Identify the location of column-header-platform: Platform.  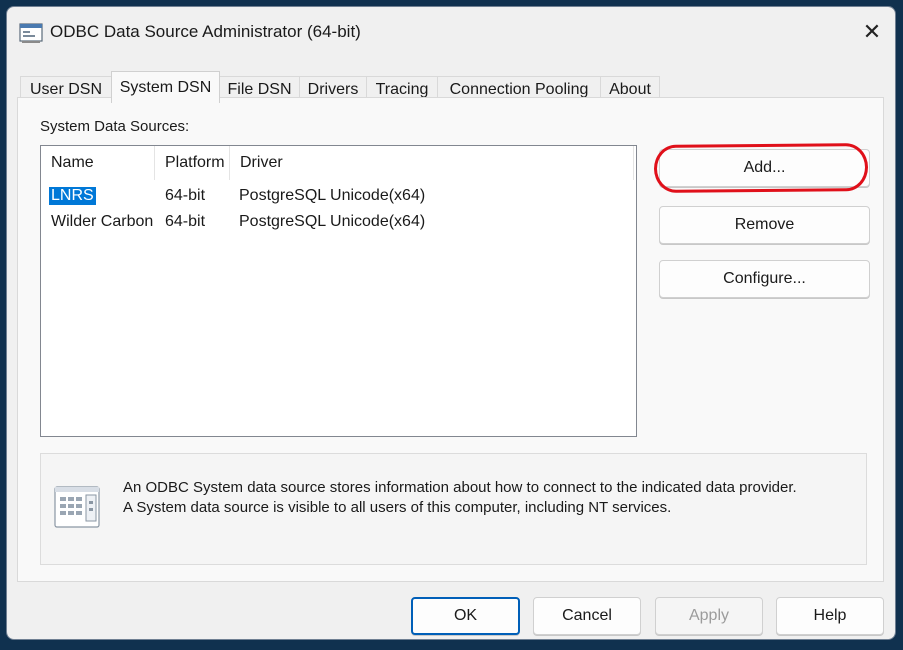
(192, 163).